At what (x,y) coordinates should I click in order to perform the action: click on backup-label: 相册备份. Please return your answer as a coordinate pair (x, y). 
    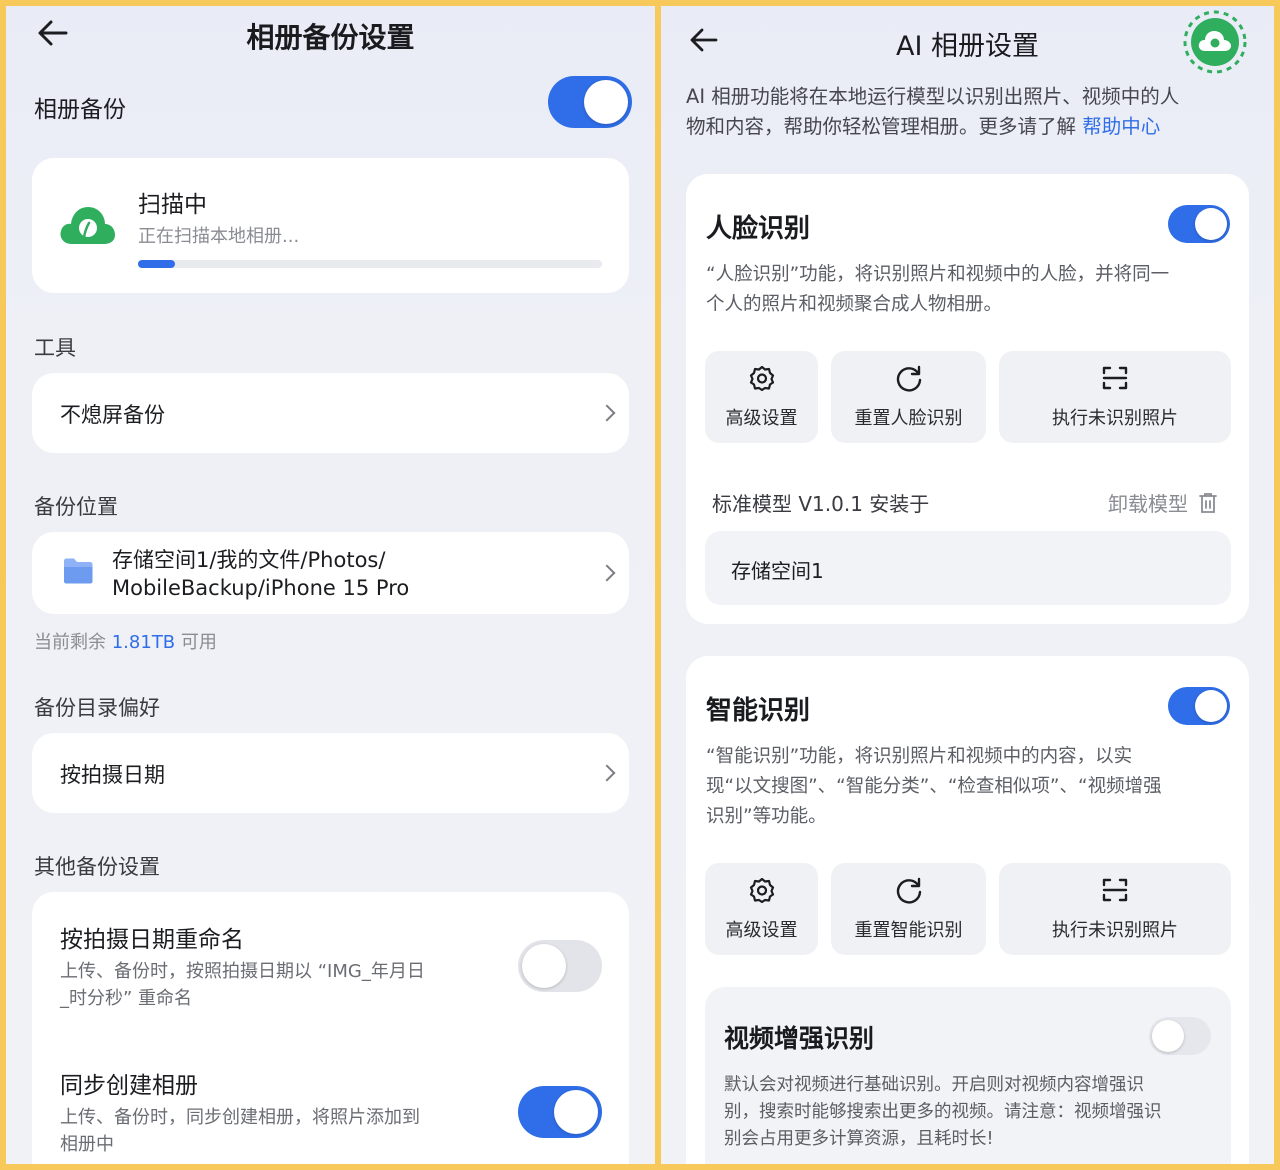
    Looking at the image, I should click on (80, 110).